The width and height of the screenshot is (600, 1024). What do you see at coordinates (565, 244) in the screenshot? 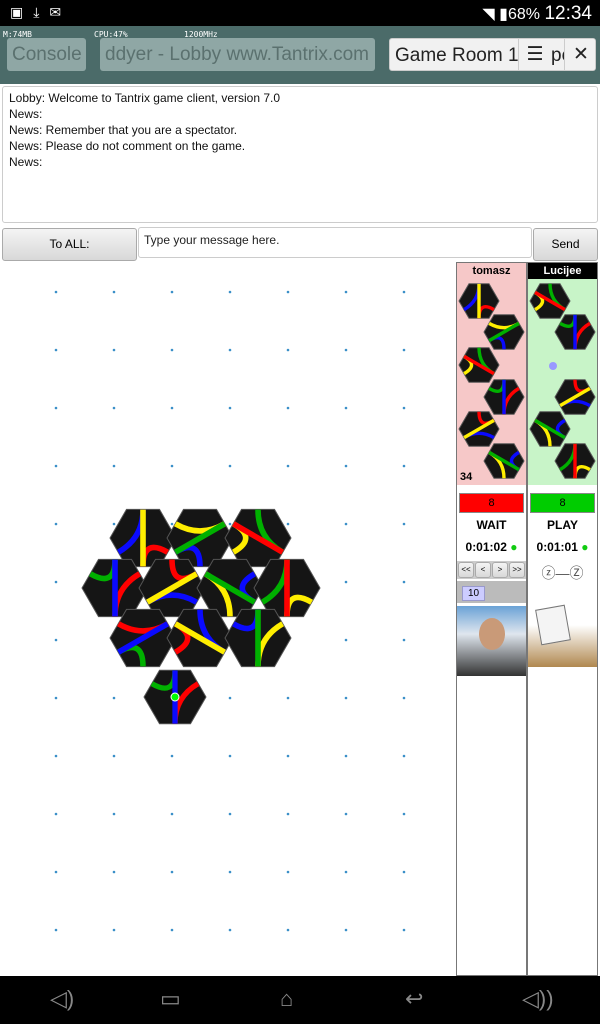
I see `send-button: Send` at bounding box center [565, 244].